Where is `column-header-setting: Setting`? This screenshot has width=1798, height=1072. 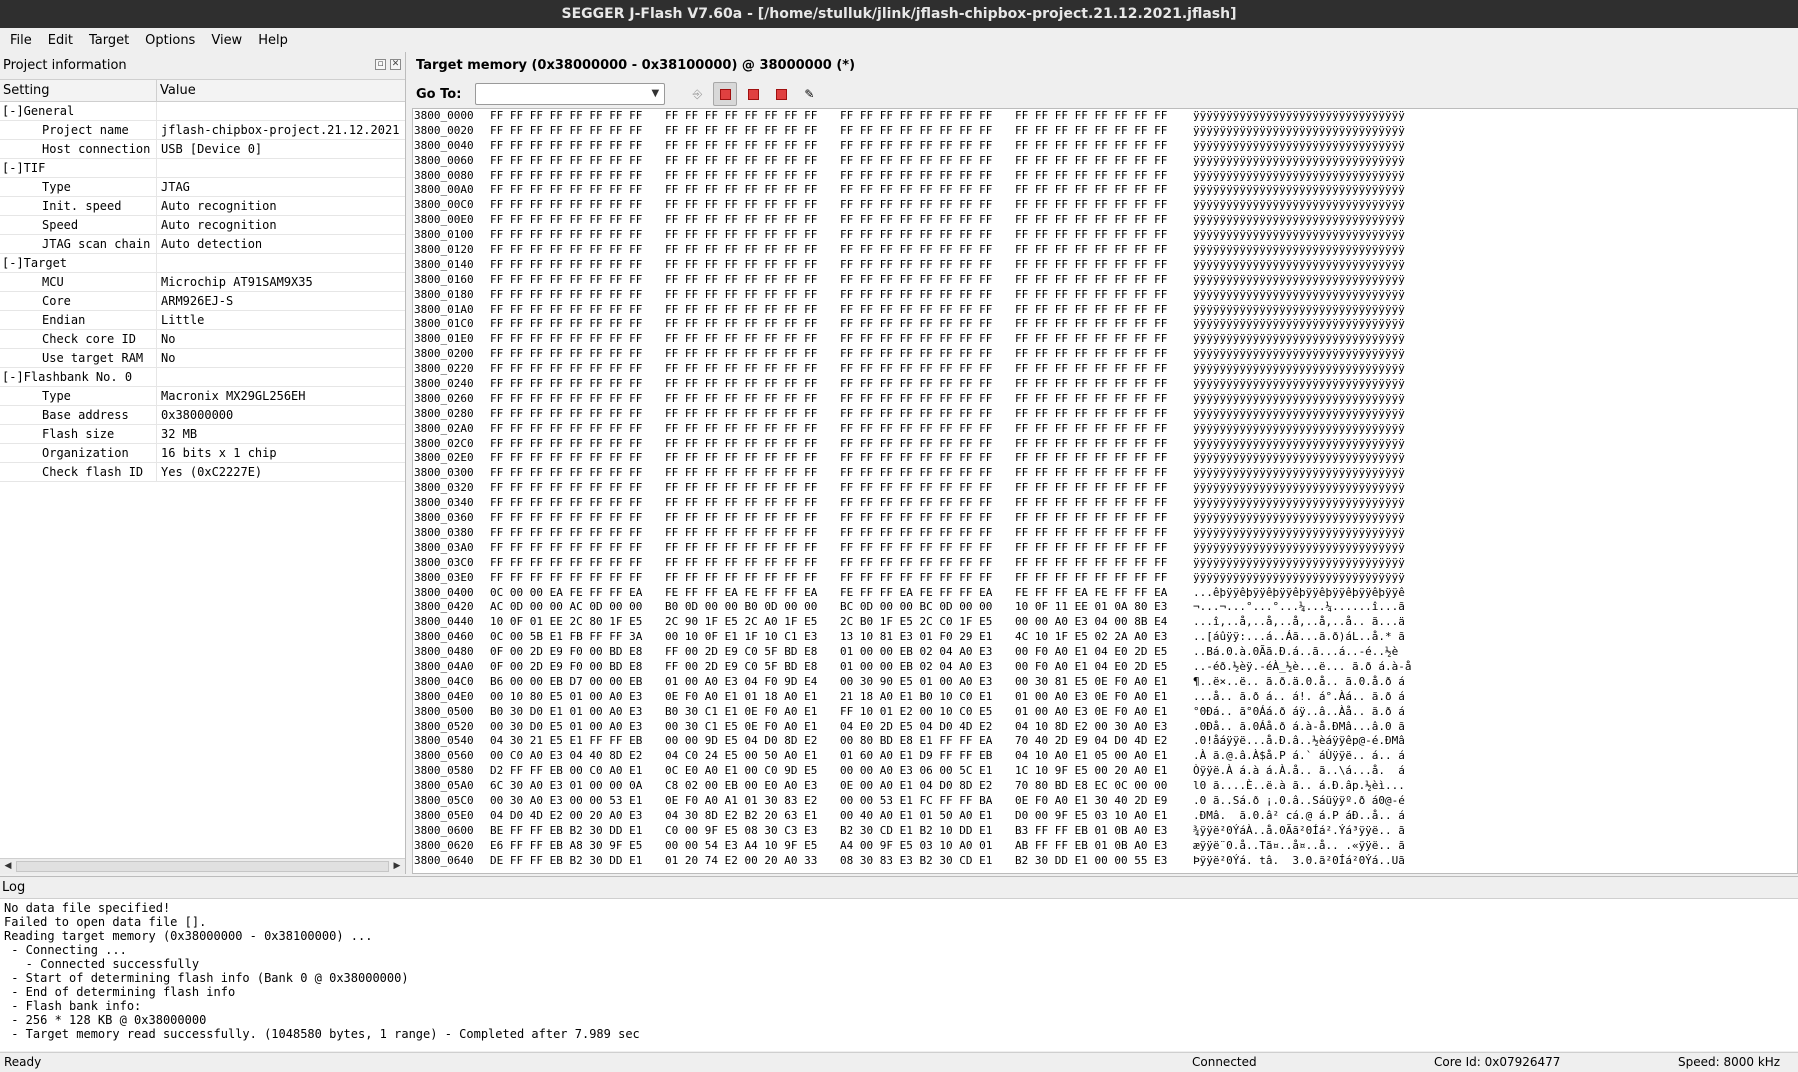
column-header-setting: Setting is located at coordinates (78, 90).